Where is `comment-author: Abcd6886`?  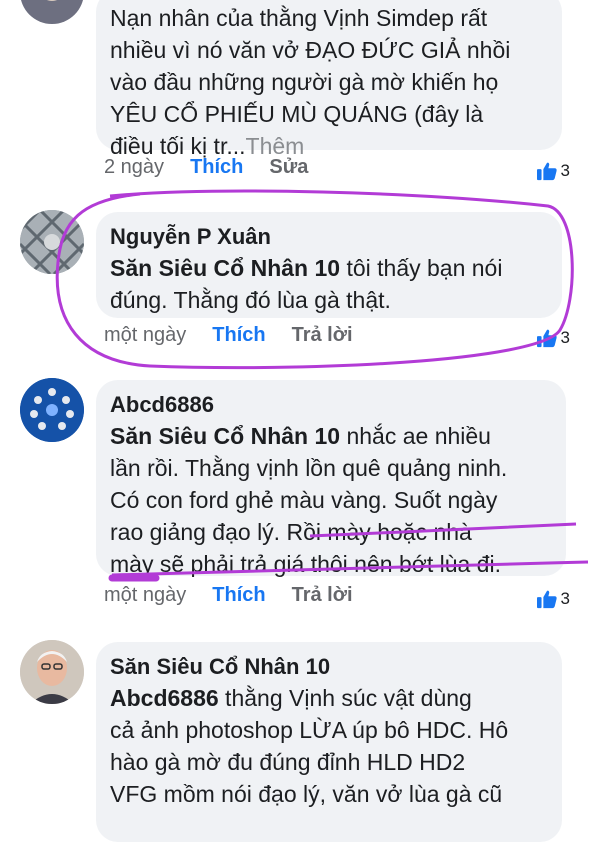
comment-author: Abcd6886 is located at coordinates (331, 405).